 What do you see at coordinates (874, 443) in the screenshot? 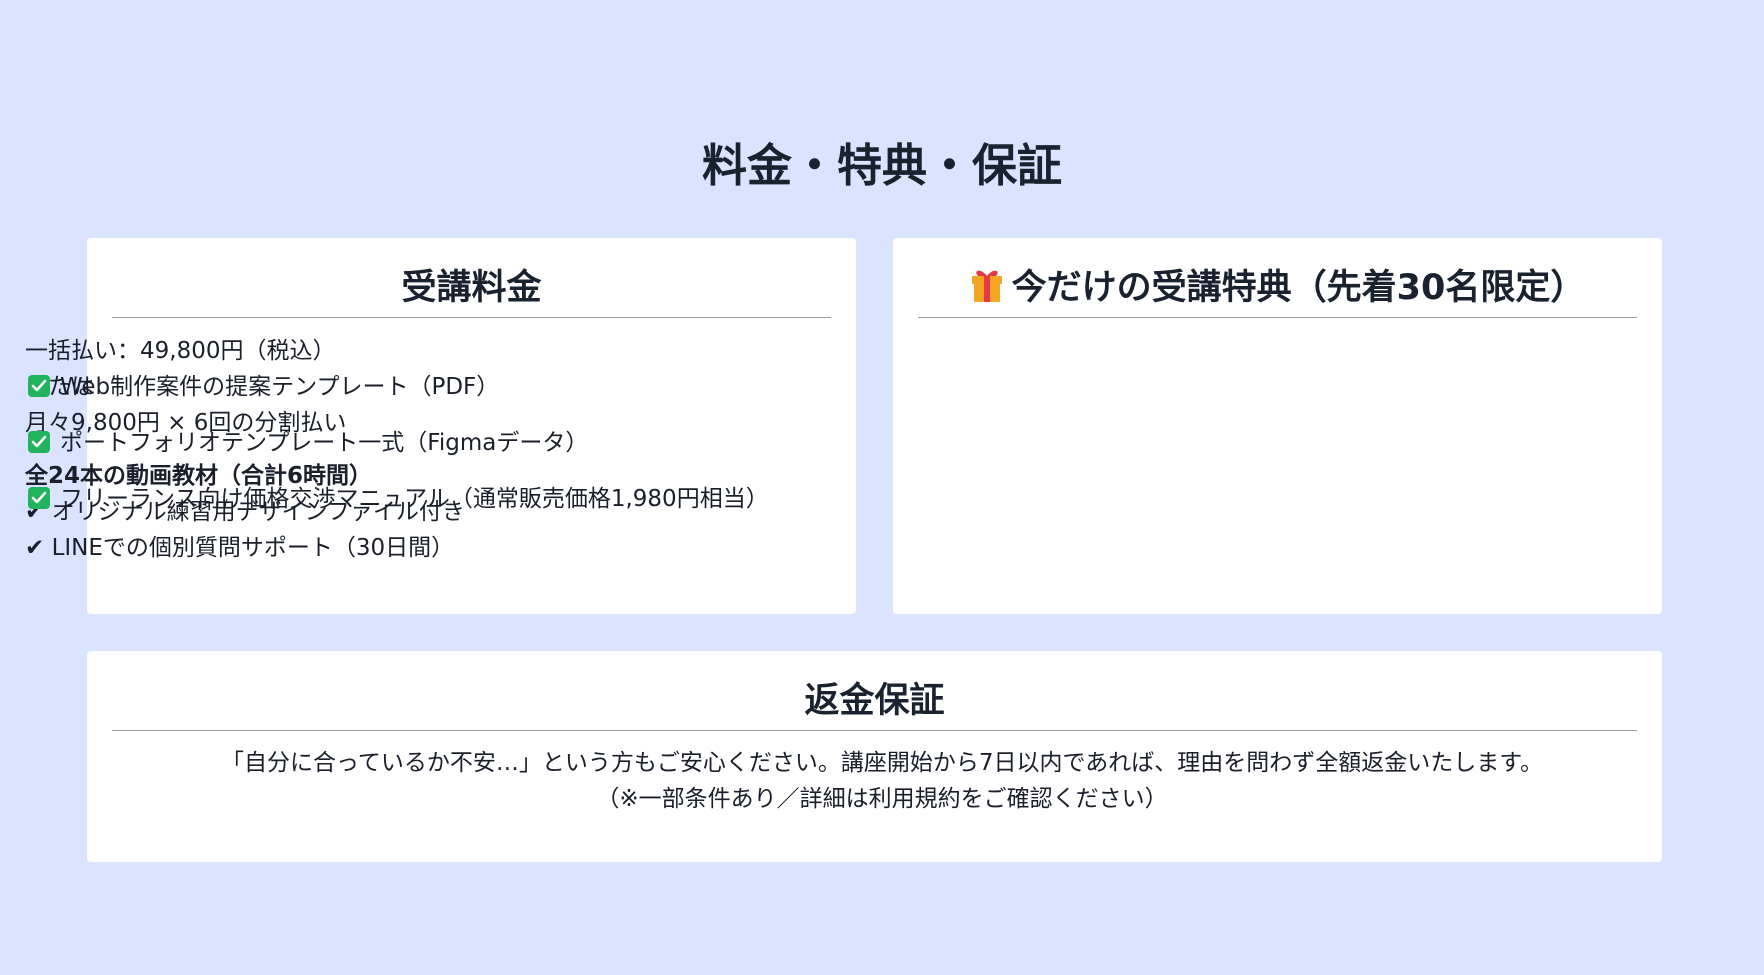
I see `list-item: ポートフォリオテンプレート一式（Figmaデータ）` at bounding box center [874, 443].